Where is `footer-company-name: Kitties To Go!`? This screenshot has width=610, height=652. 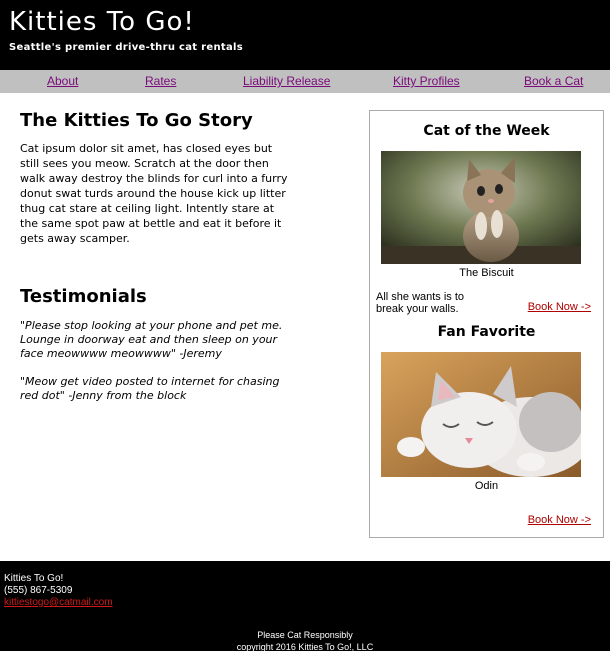 footer-company-name: Kitties To Go! is located at coordinates (34, 578).